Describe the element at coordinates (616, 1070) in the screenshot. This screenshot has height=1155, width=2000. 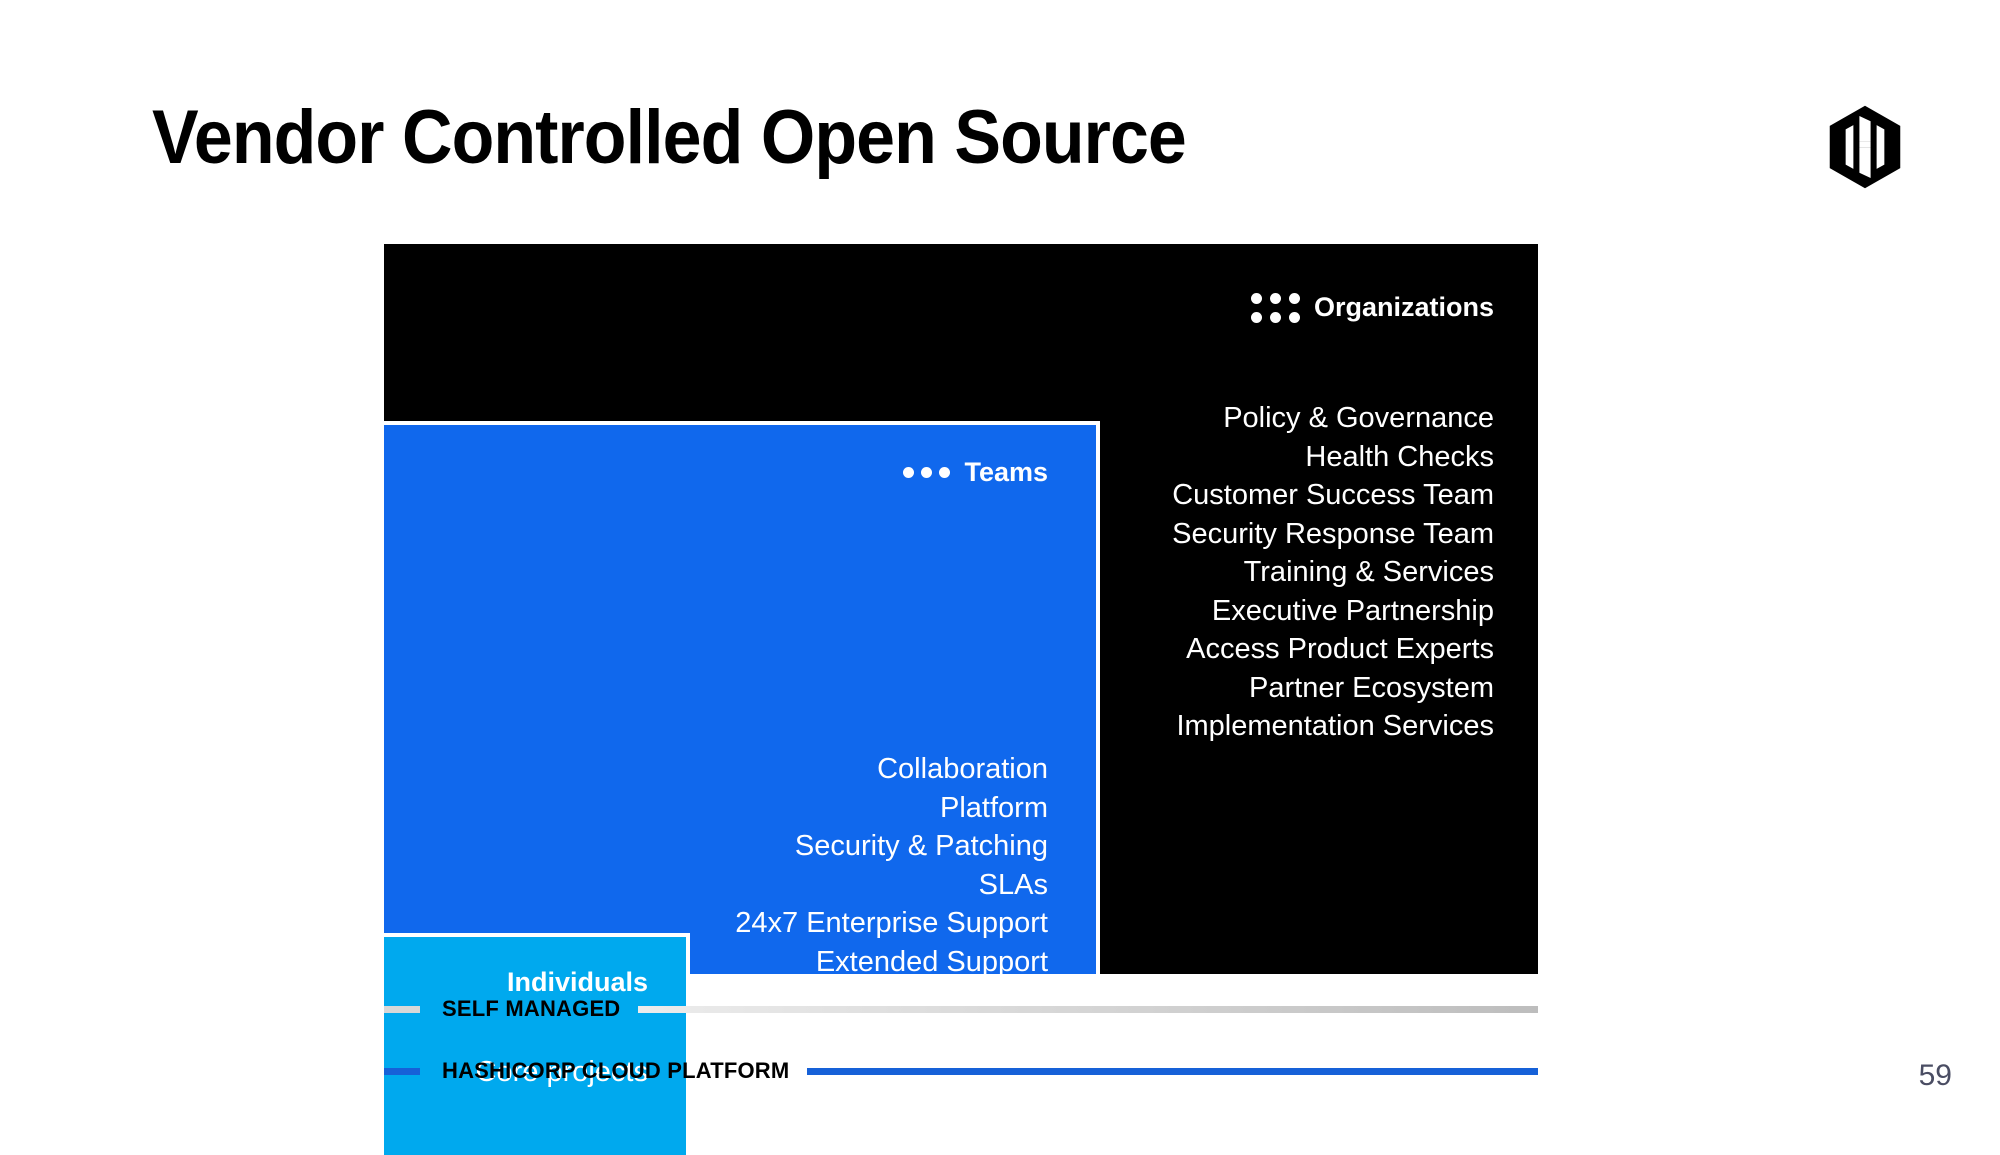
I see `legend-label-hashicorp-cloud-platform: HASHICORP CLOUD PLATFORM` at that location.